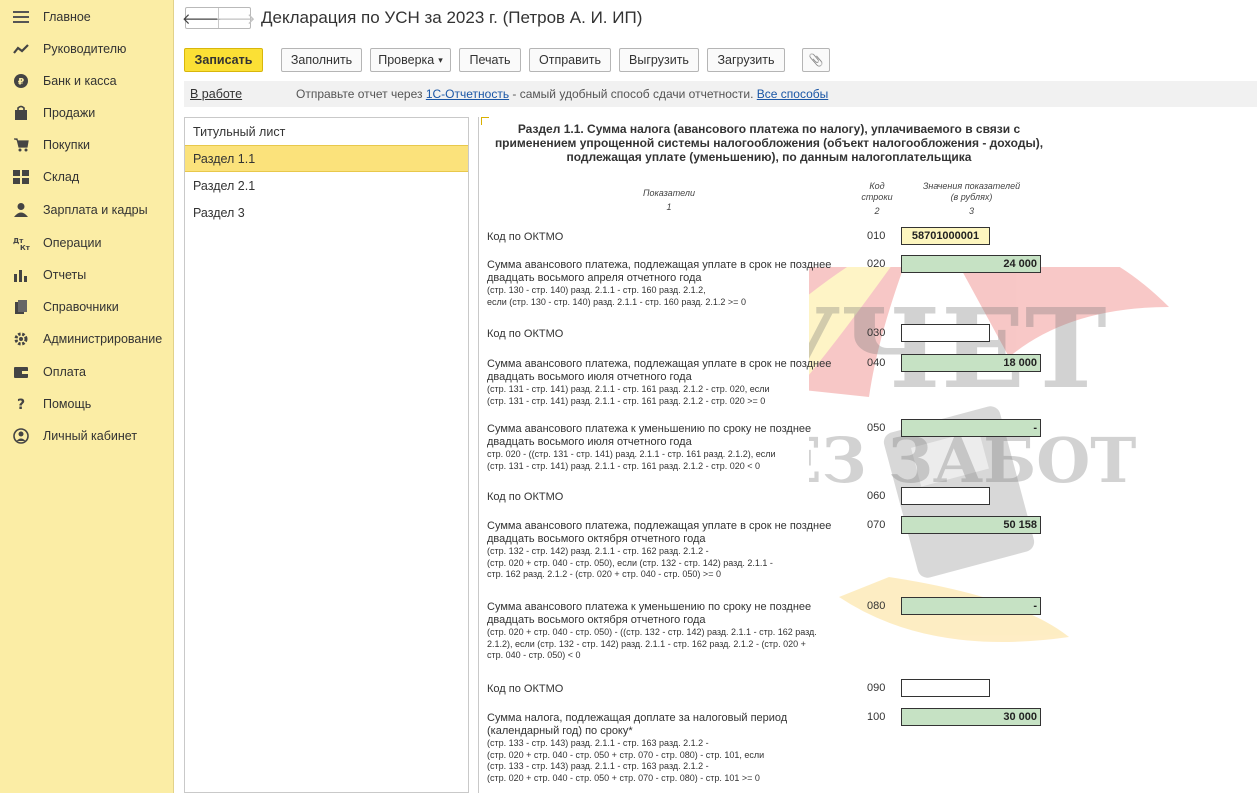  I want to click on amount-field: 18 000, so click(971, 363).